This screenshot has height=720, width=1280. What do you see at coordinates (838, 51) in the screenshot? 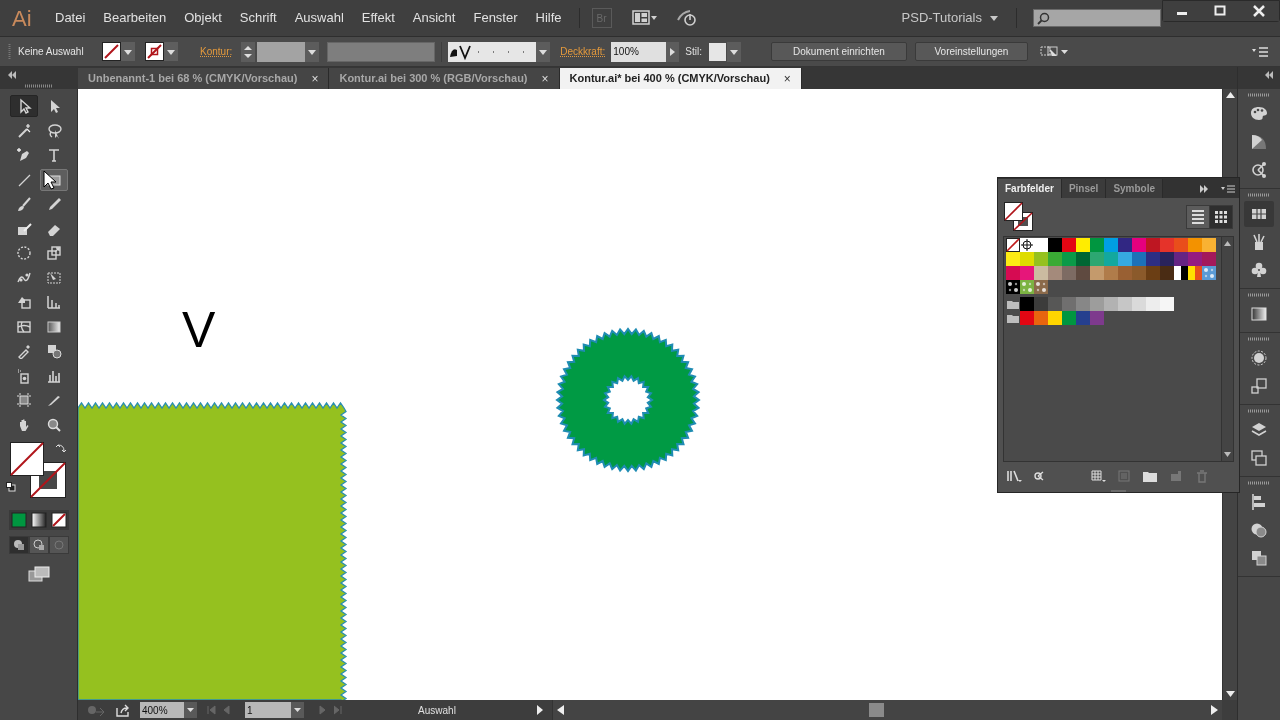
I see `toolbar-button: Dokument einrichten` at bounding box center [838, 51].